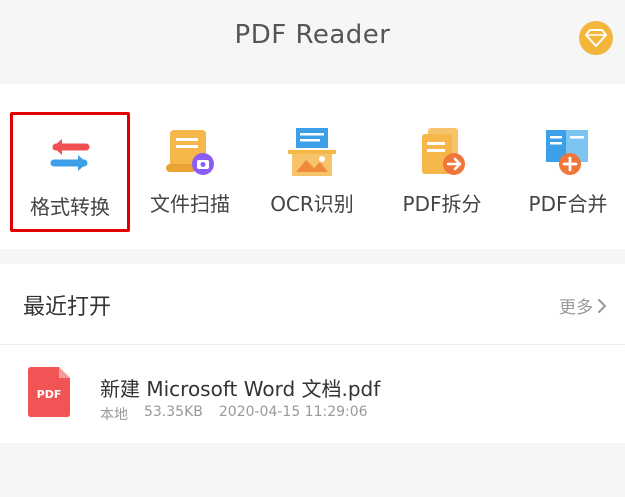  I want to click on recent-title: 最近打开, so click(67, 307).